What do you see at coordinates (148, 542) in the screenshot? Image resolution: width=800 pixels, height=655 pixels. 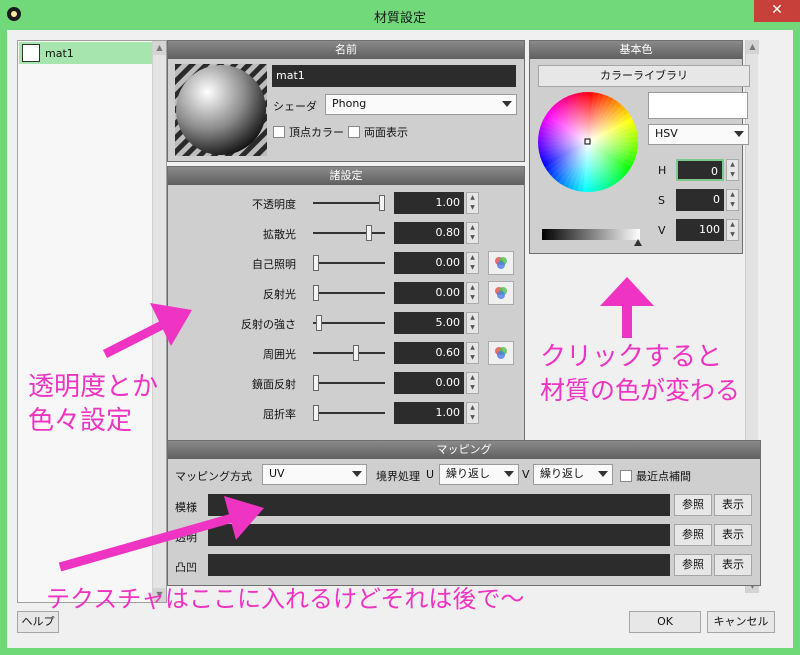 I see `arrow-to-textures` at bounding box center [148, 542].